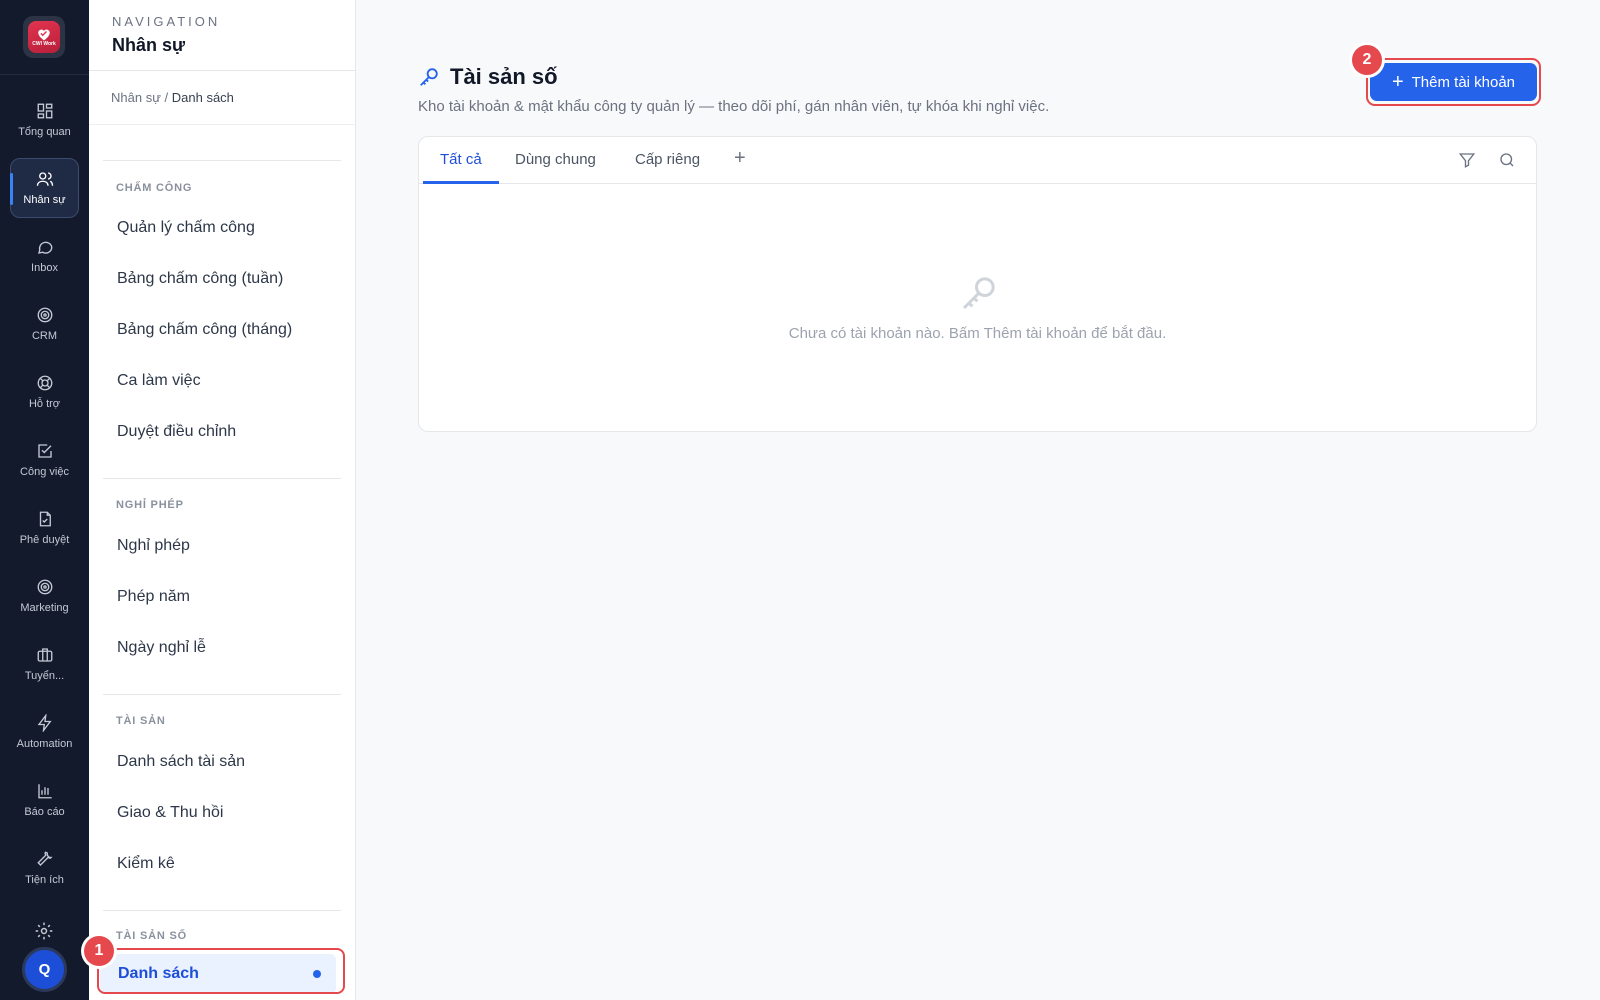 The width and height of the screenshot is (1600, 1000). Describe the element at coordinates (44, 267) in the screenshot. I see `rail-item-label: Inbox` at that location.